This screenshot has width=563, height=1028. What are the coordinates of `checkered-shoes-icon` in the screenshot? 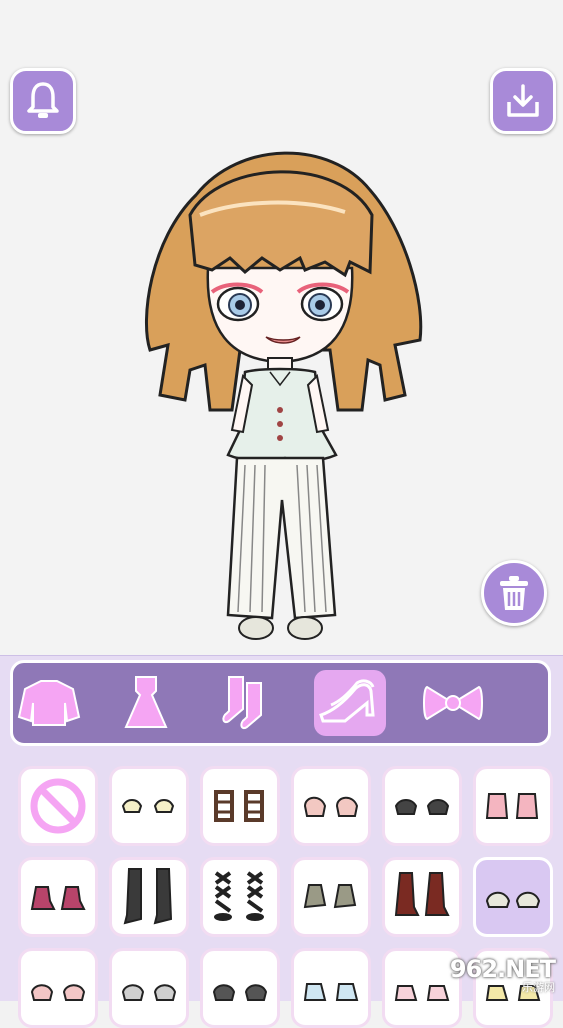 It's located at (149, 992).